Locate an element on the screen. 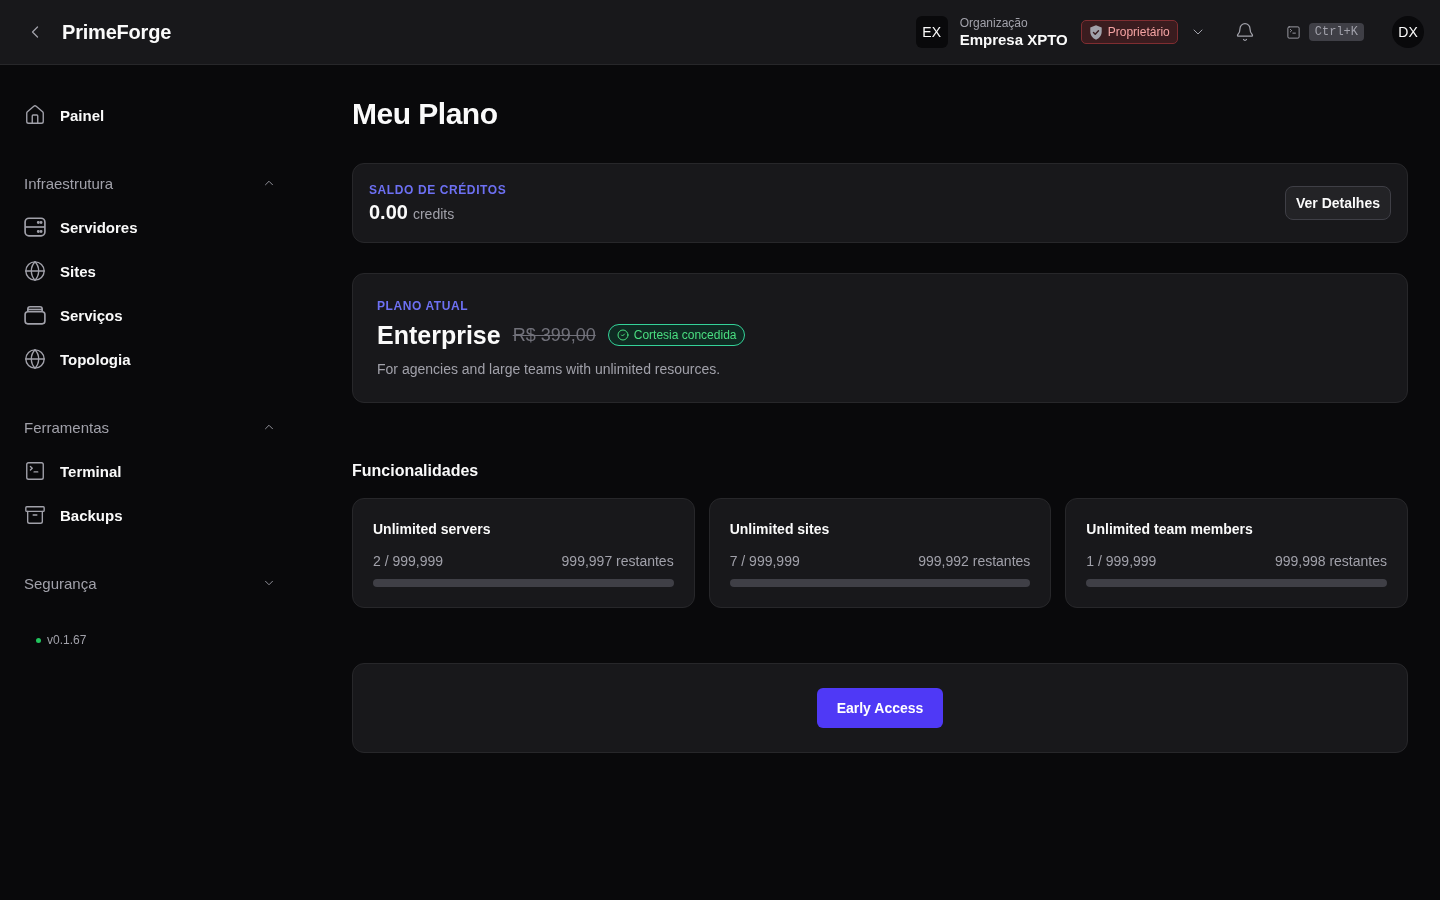 The width and height of the screenshot is (1440, 900). sidebar-section-header: Segurança is located at coordinates (150, 583).